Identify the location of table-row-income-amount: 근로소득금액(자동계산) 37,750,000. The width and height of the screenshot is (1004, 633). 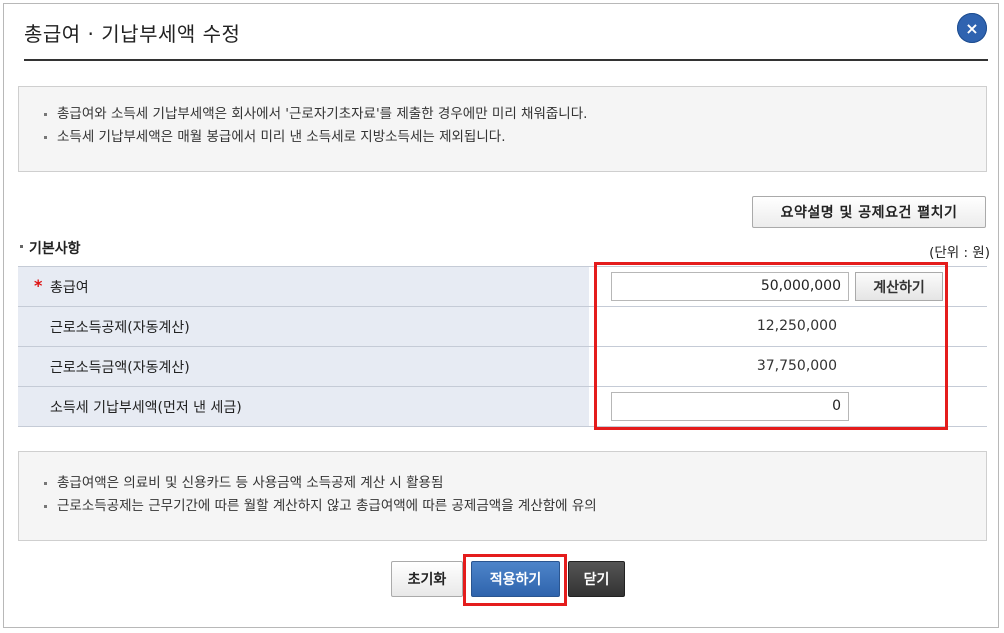
(502, 367).